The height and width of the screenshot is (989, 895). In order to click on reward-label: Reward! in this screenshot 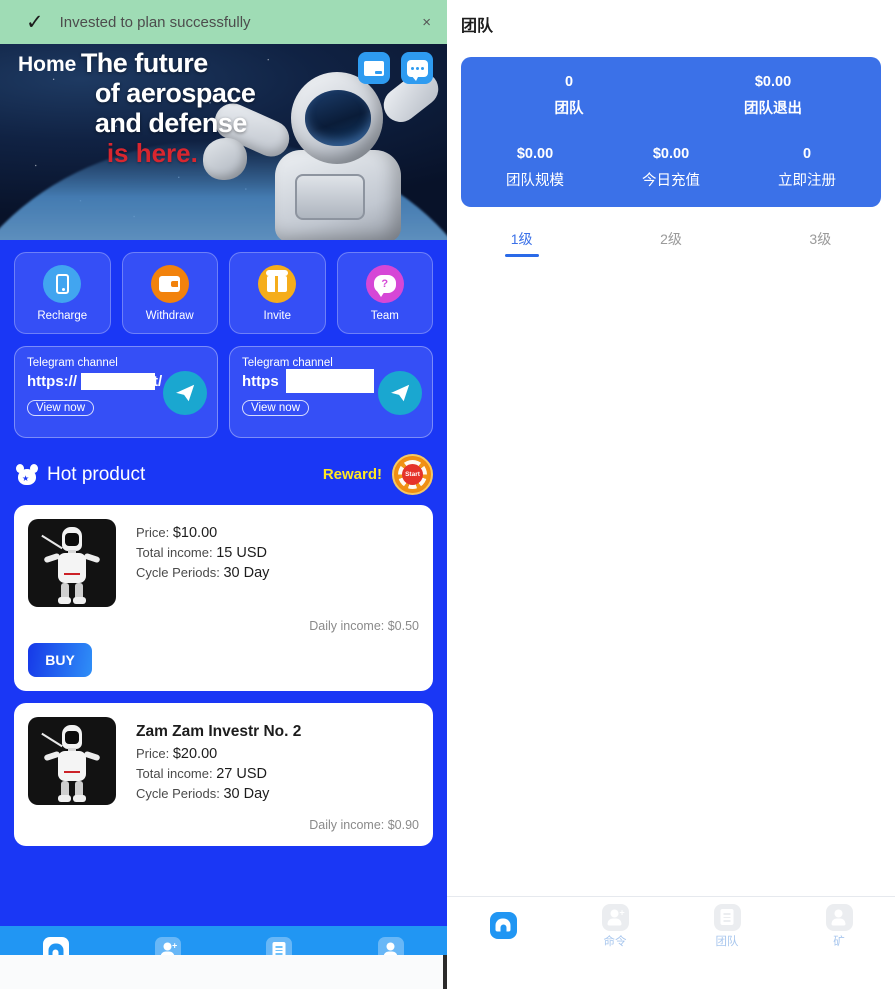, I will do `click(352, 474)`.